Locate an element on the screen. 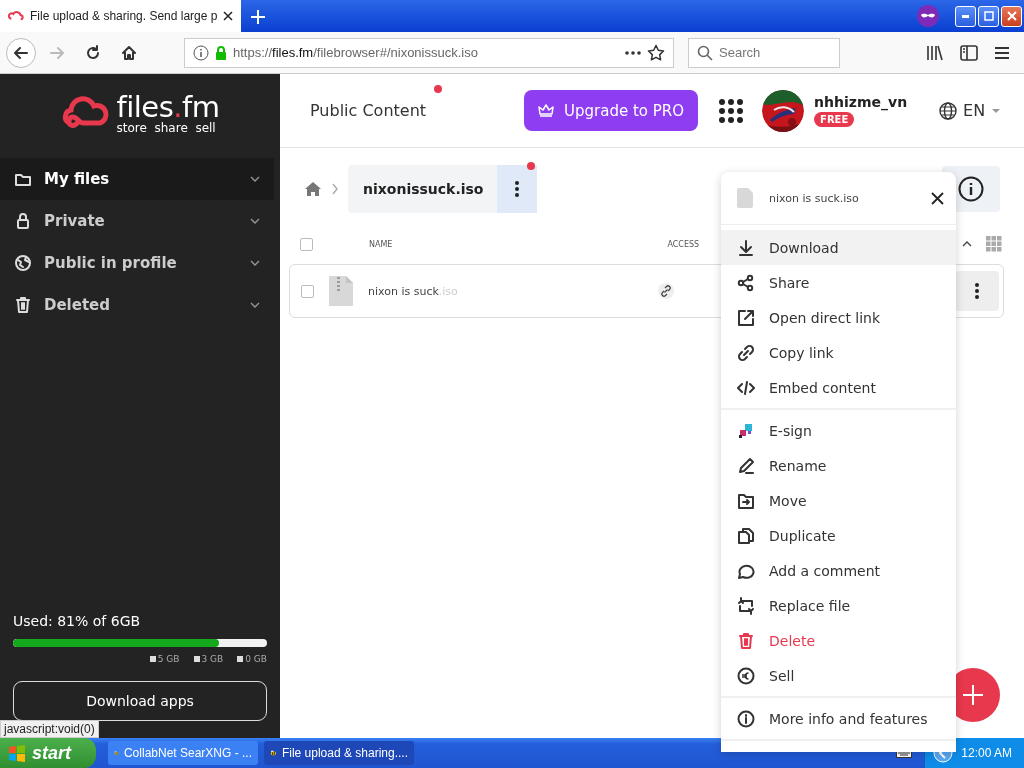 Image resolution: width=1024 pixels, height=768 pixels. menu-item: Move is located at coordinates (838, 500).